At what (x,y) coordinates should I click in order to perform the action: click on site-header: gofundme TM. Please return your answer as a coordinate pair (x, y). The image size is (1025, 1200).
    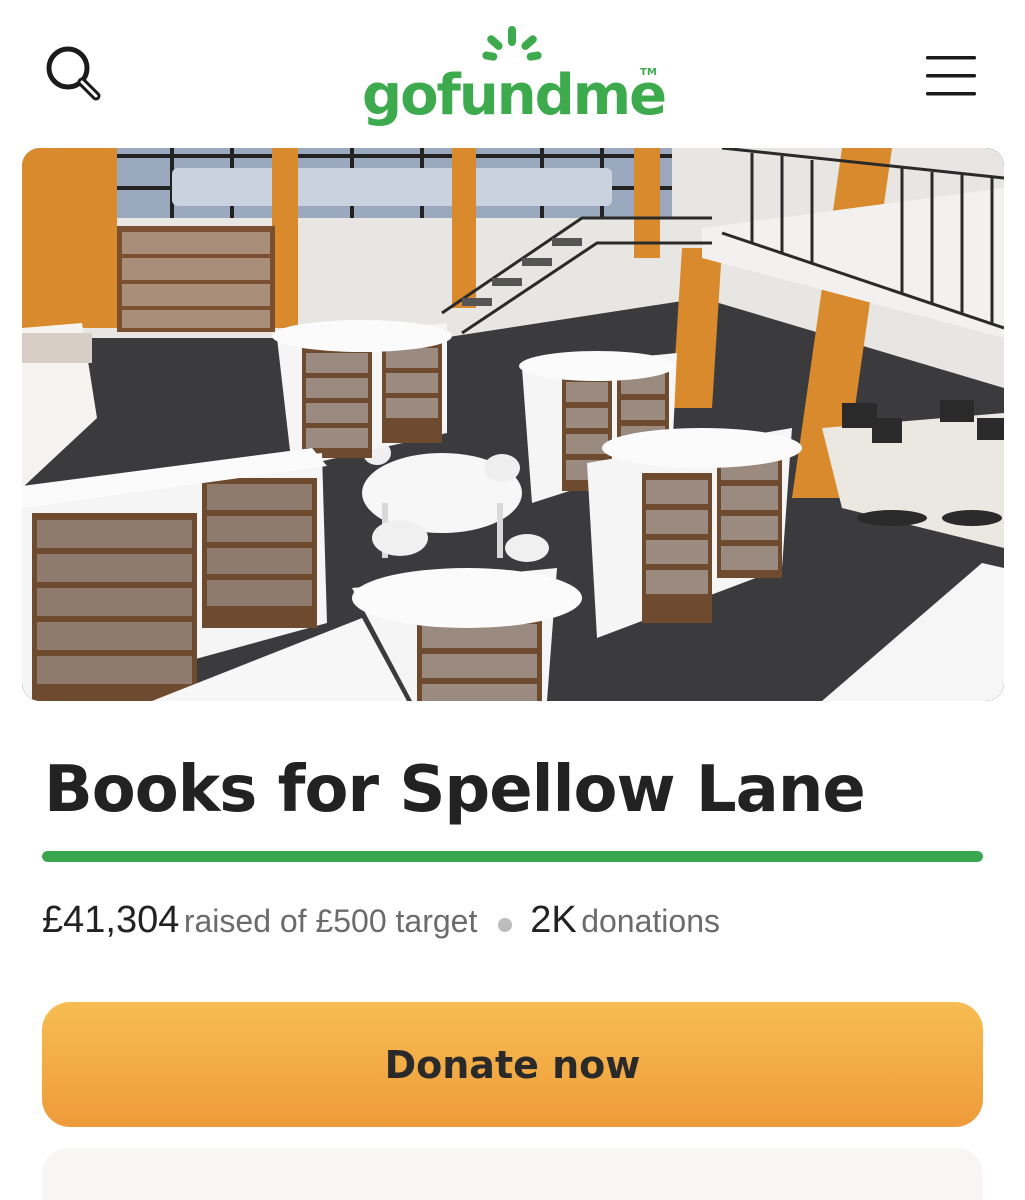
    Looking at the image, I should click on (512, 70).